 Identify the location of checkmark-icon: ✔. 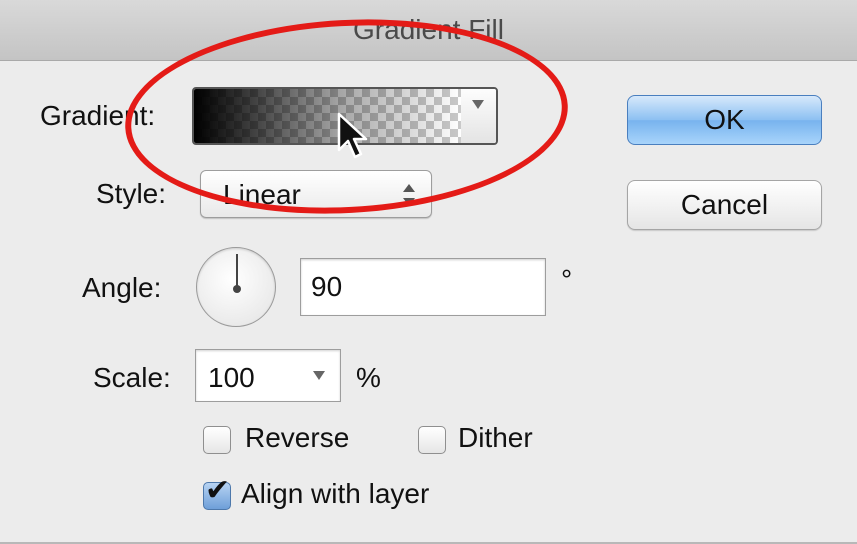
(218, 490).